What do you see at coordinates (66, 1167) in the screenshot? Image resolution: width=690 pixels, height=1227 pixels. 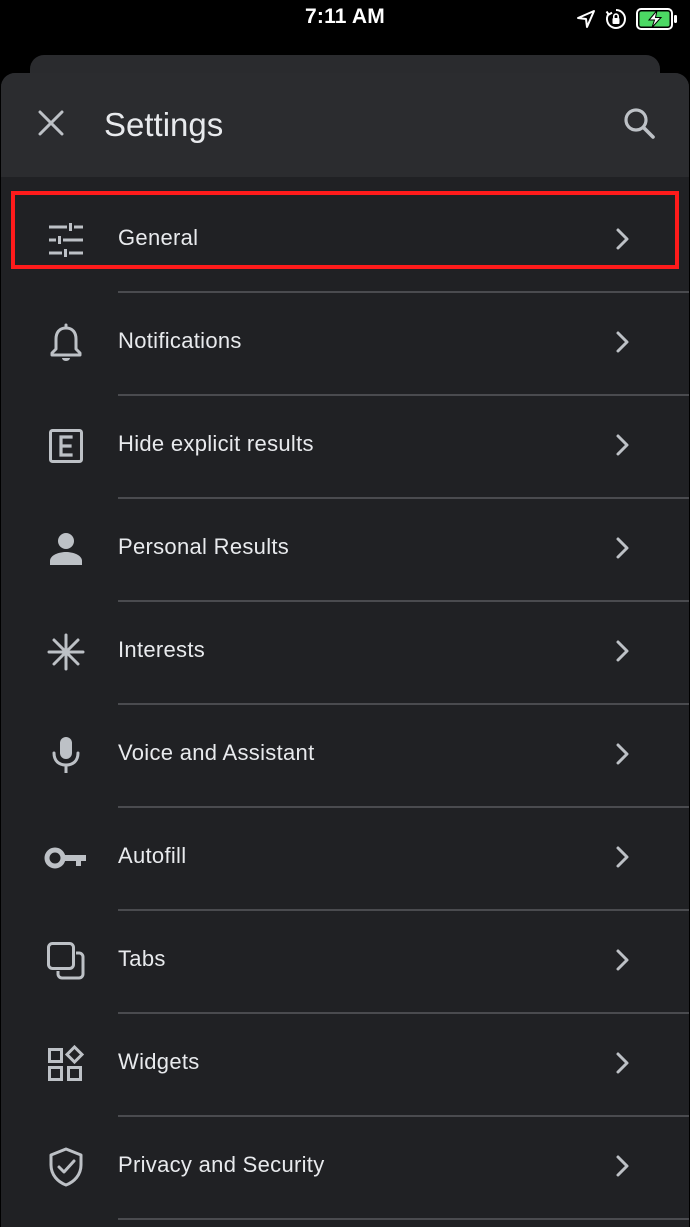 I see `shield-check-icon` at bounding box center [66, 1167].